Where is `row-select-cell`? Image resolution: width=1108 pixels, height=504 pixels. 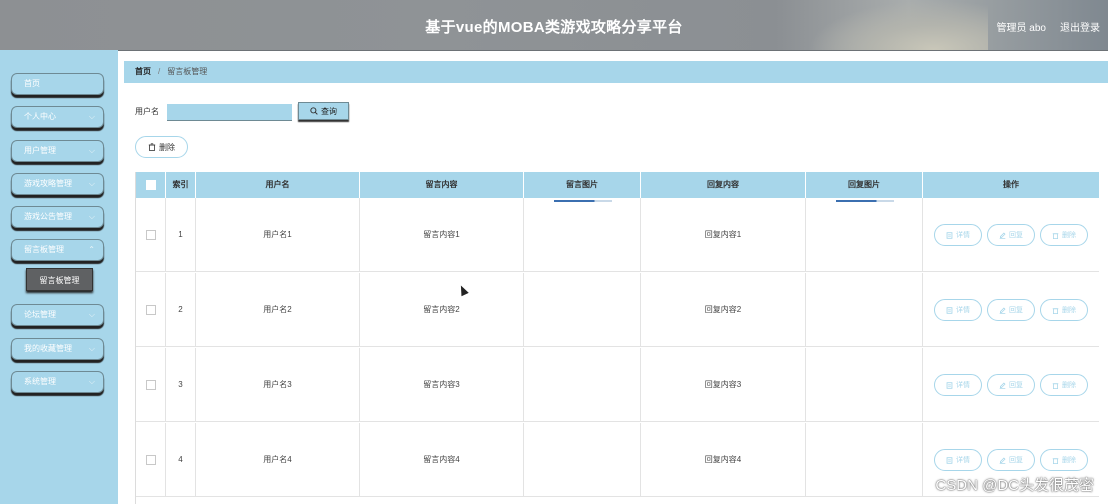
row-select-cell is located at coordinates (151, 235).